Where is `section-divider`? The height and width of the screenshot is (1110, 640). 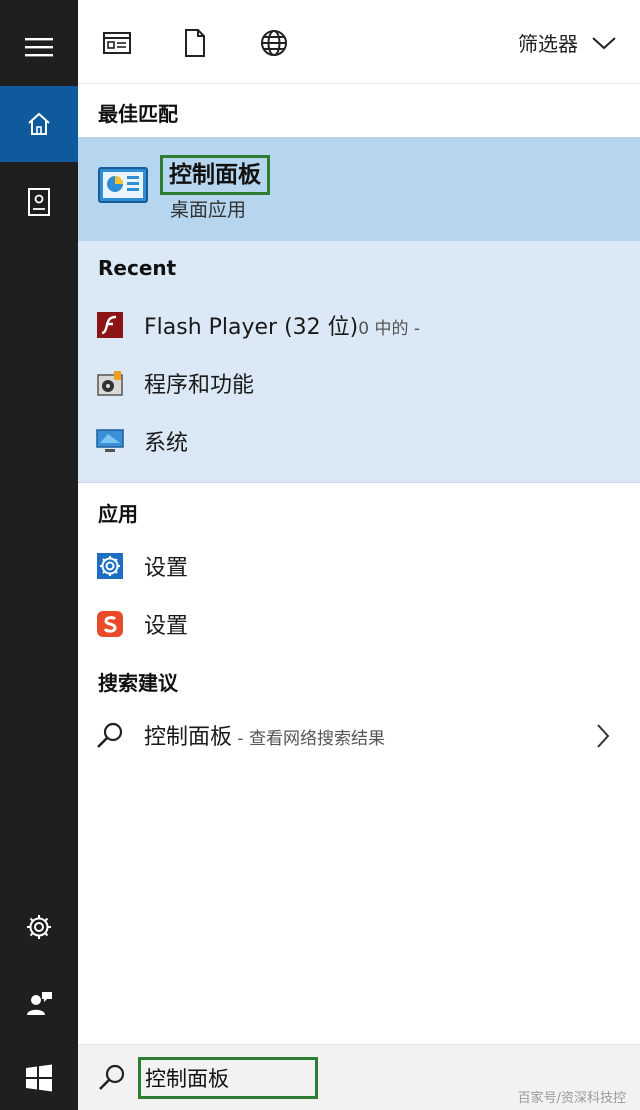
section-divider is located at coordinates (359, 482).